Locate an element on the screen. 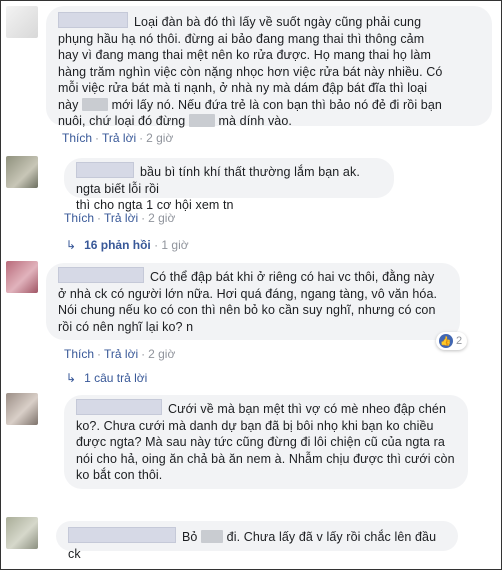 The height and width of the screenshot is (572, 504). replies-count: 1 câu trả lời is located at coordinates (115, 378).